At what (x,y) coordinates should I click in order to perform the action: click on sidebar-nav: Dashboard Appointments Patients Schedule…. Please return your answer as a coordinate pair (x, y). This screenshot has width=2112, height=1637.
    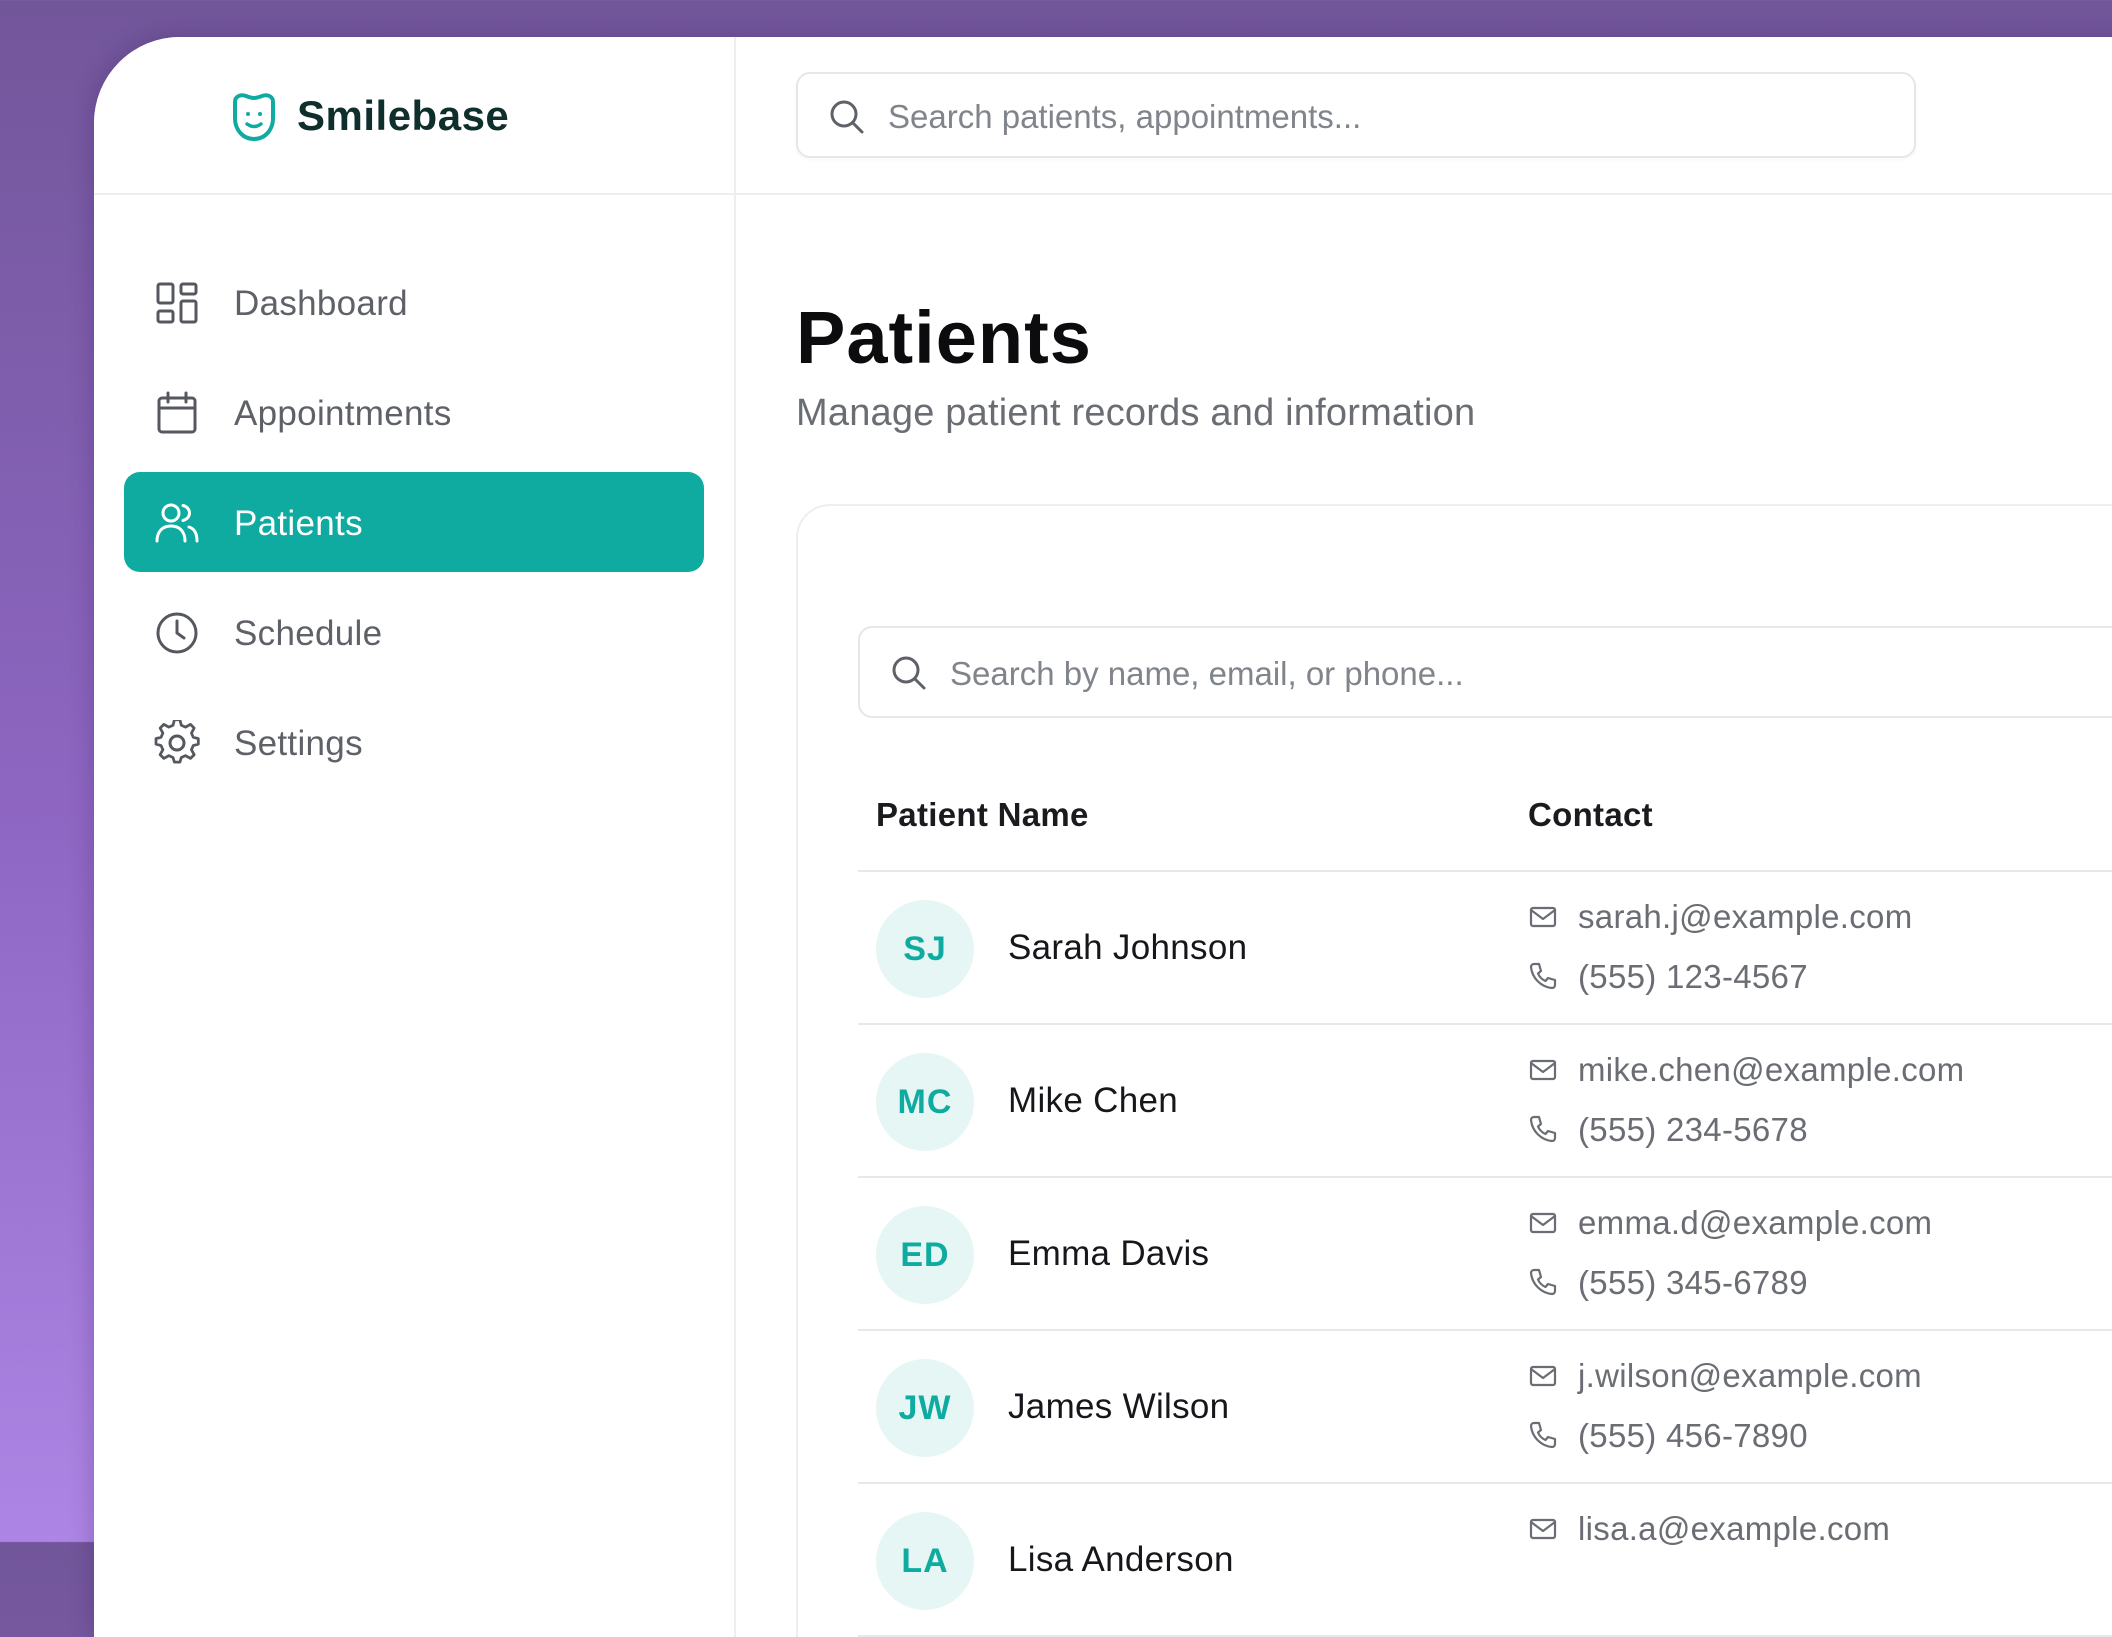
    Looking at the image, I should click on (414, 527).